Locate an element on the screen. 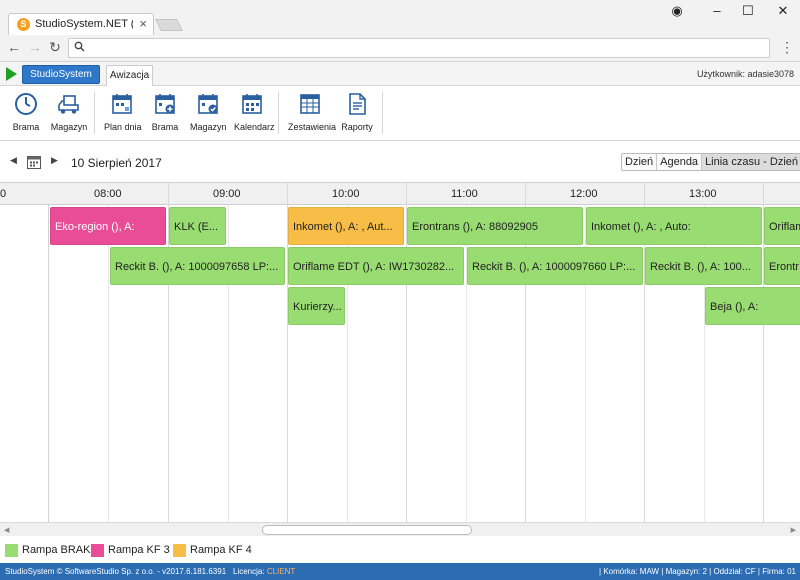 The width and height of the screenshot is (800, 580). ribbon-label: Zestawienia is located at coordinates (312, 127).